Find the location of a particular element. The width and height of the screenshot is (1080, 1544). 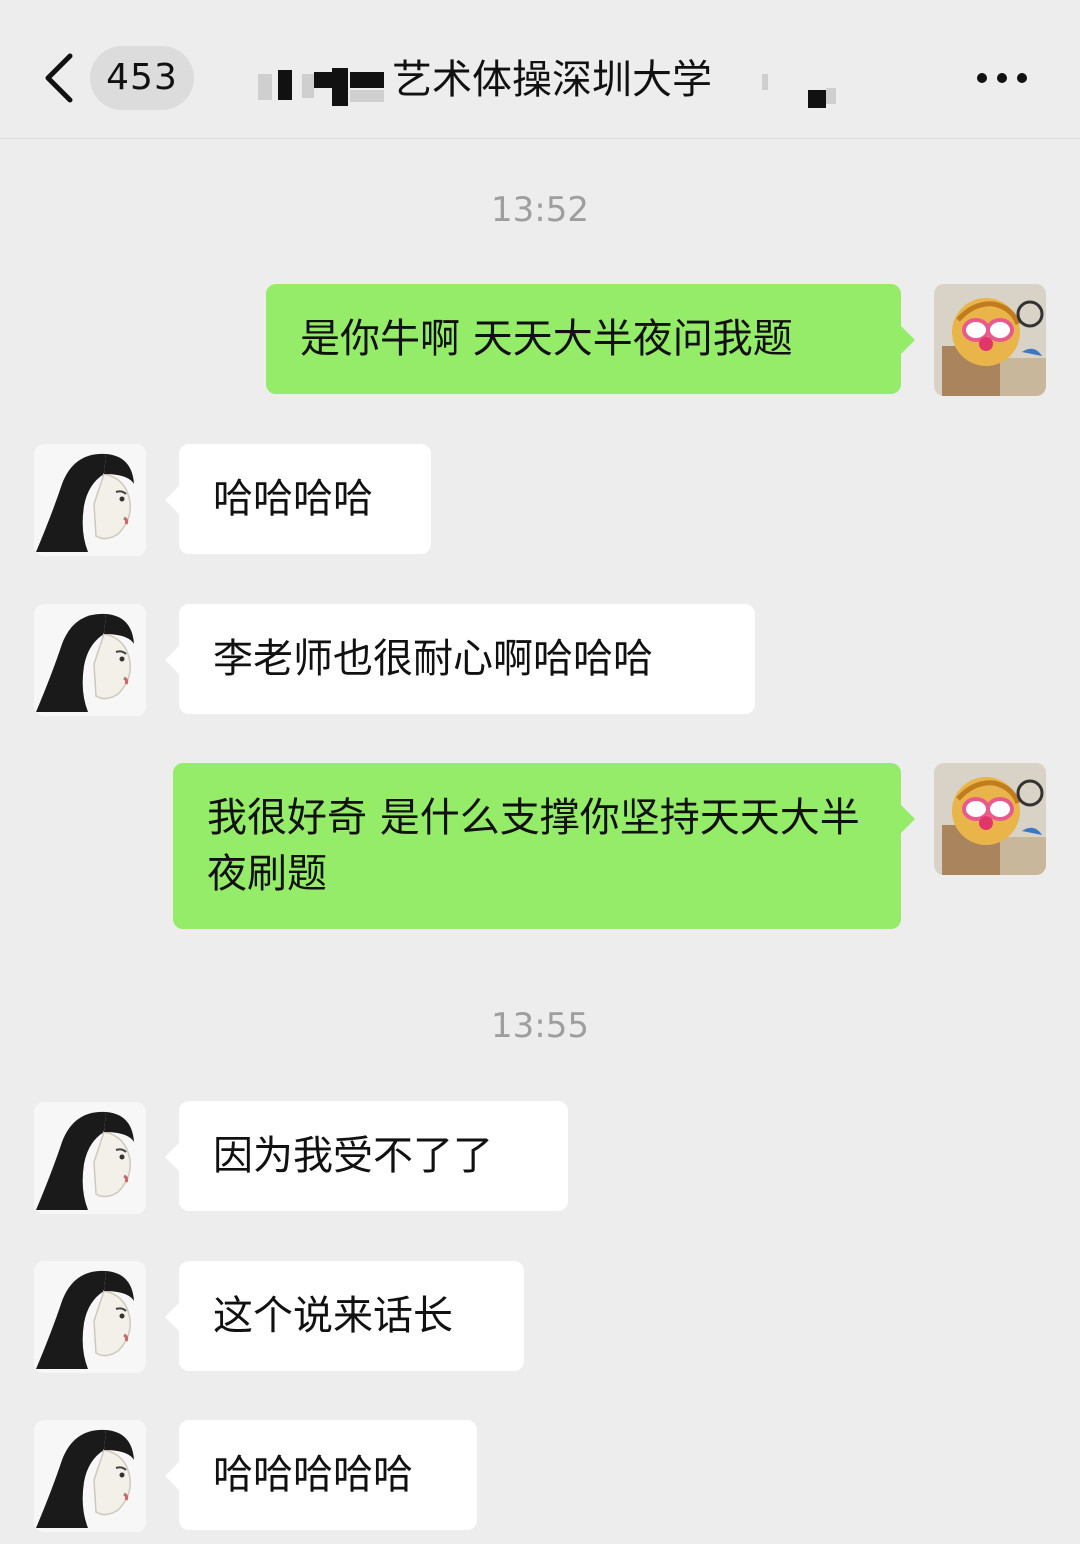

message-bubble-incoming: 因为我受不了了 is located at coordinates (366, 1156).